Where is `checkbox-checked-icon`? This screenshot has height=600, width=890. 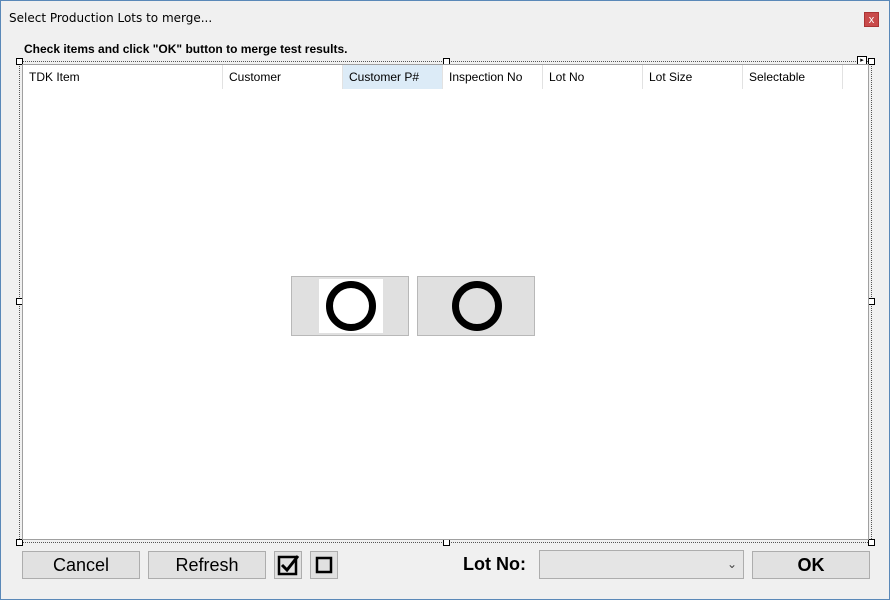 checkbox-checked-icon is located at coordinates (288, 565).